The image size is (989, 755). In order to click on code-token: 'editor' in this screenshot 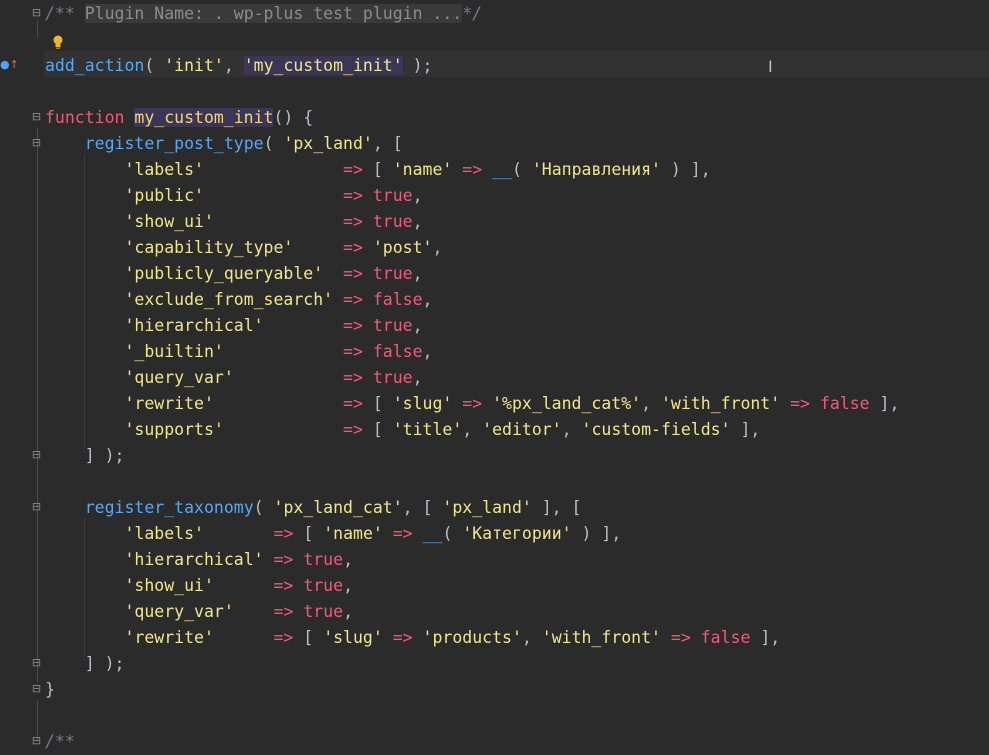, I will do `click(522, 429)`.